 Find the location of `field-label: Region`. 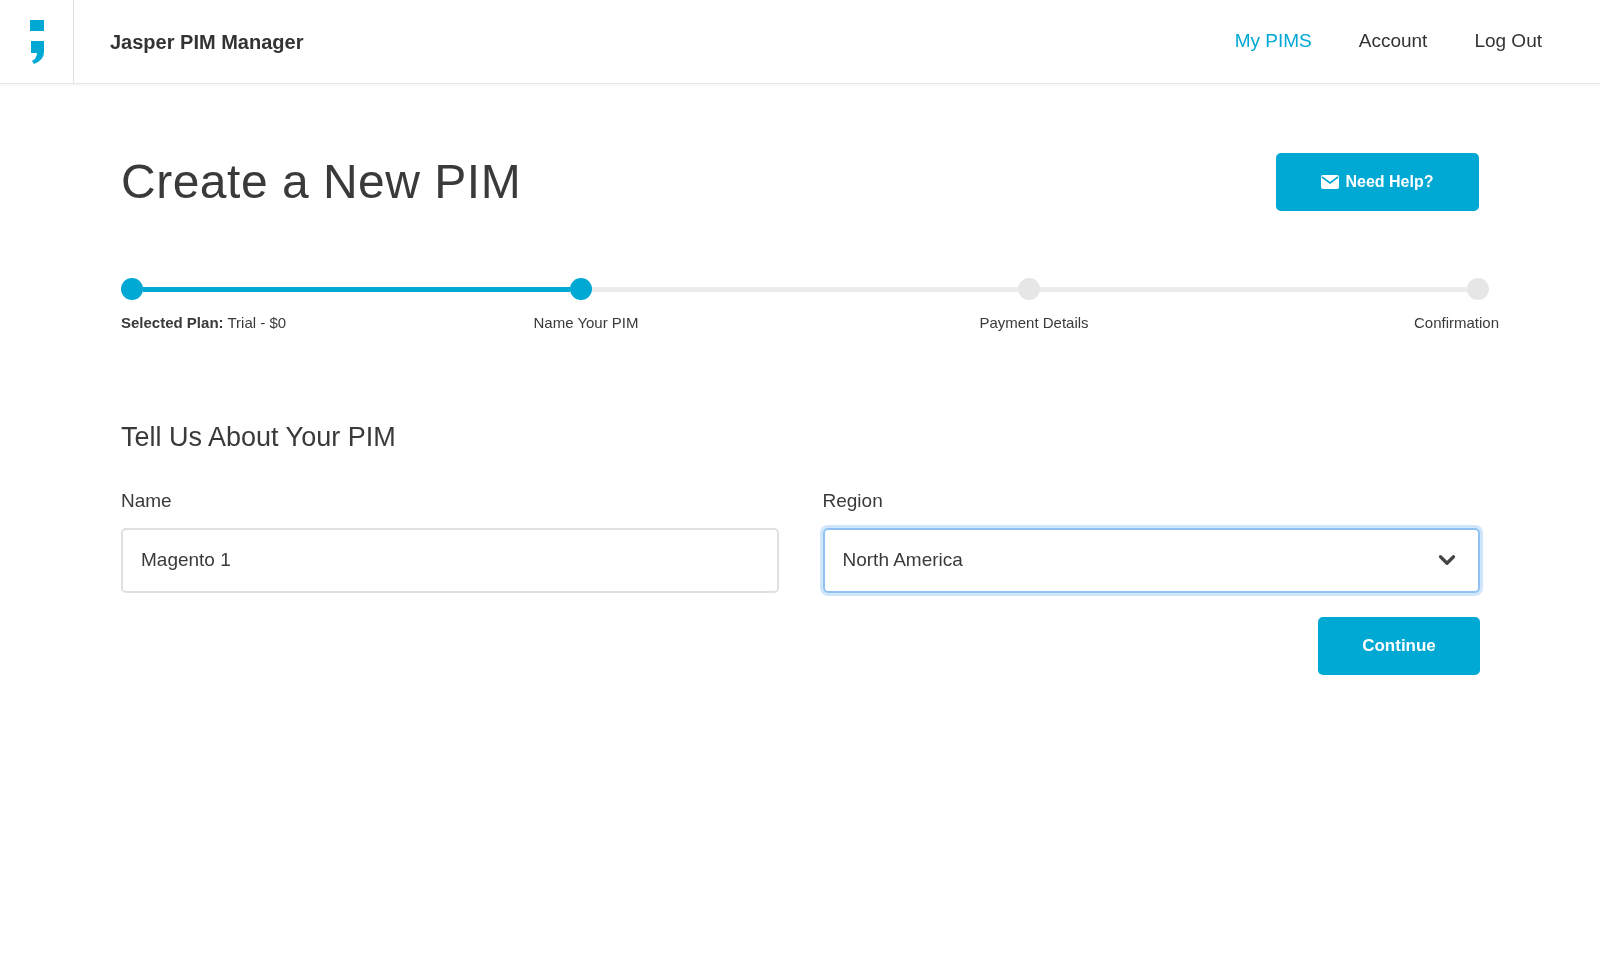

field-label: Region is located at coordinates (853, 501).